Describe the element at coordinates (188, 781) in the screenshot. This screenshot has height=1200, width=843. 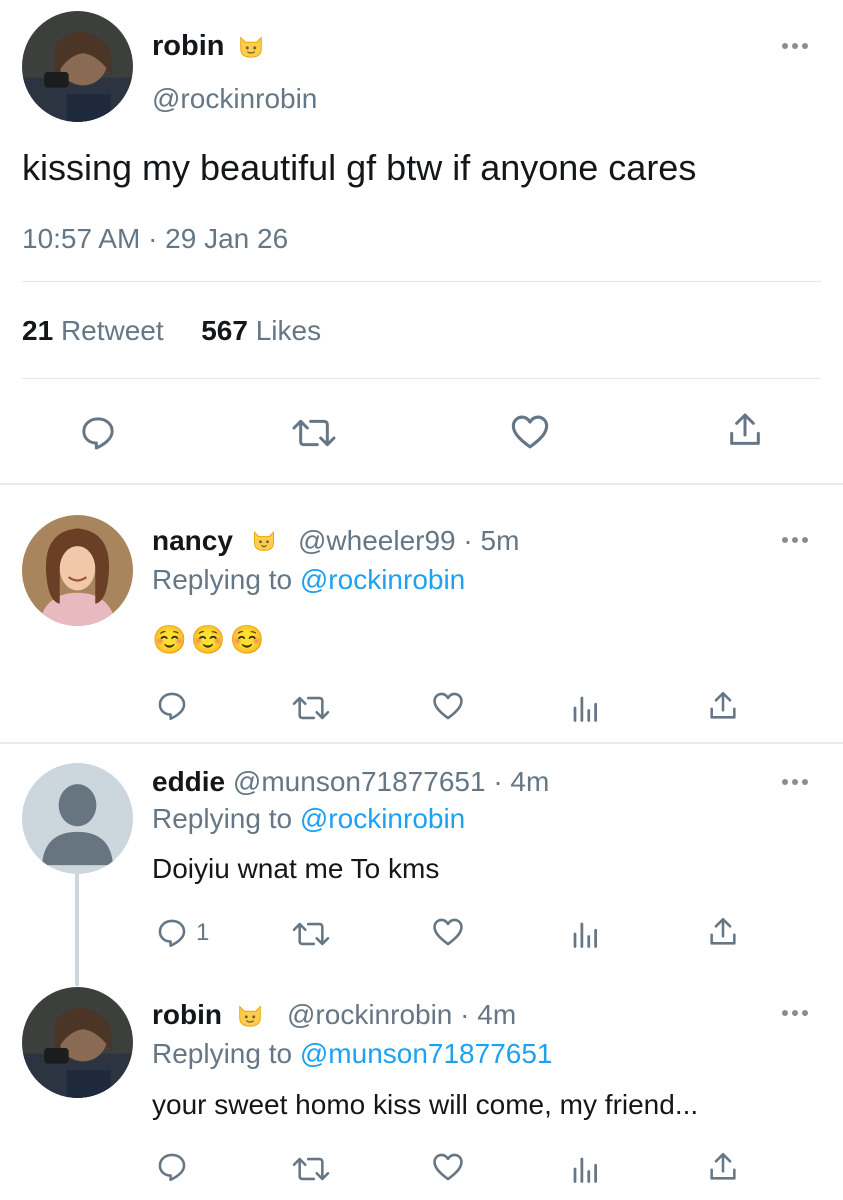
I see `reply-author-name: eddie` at that location.